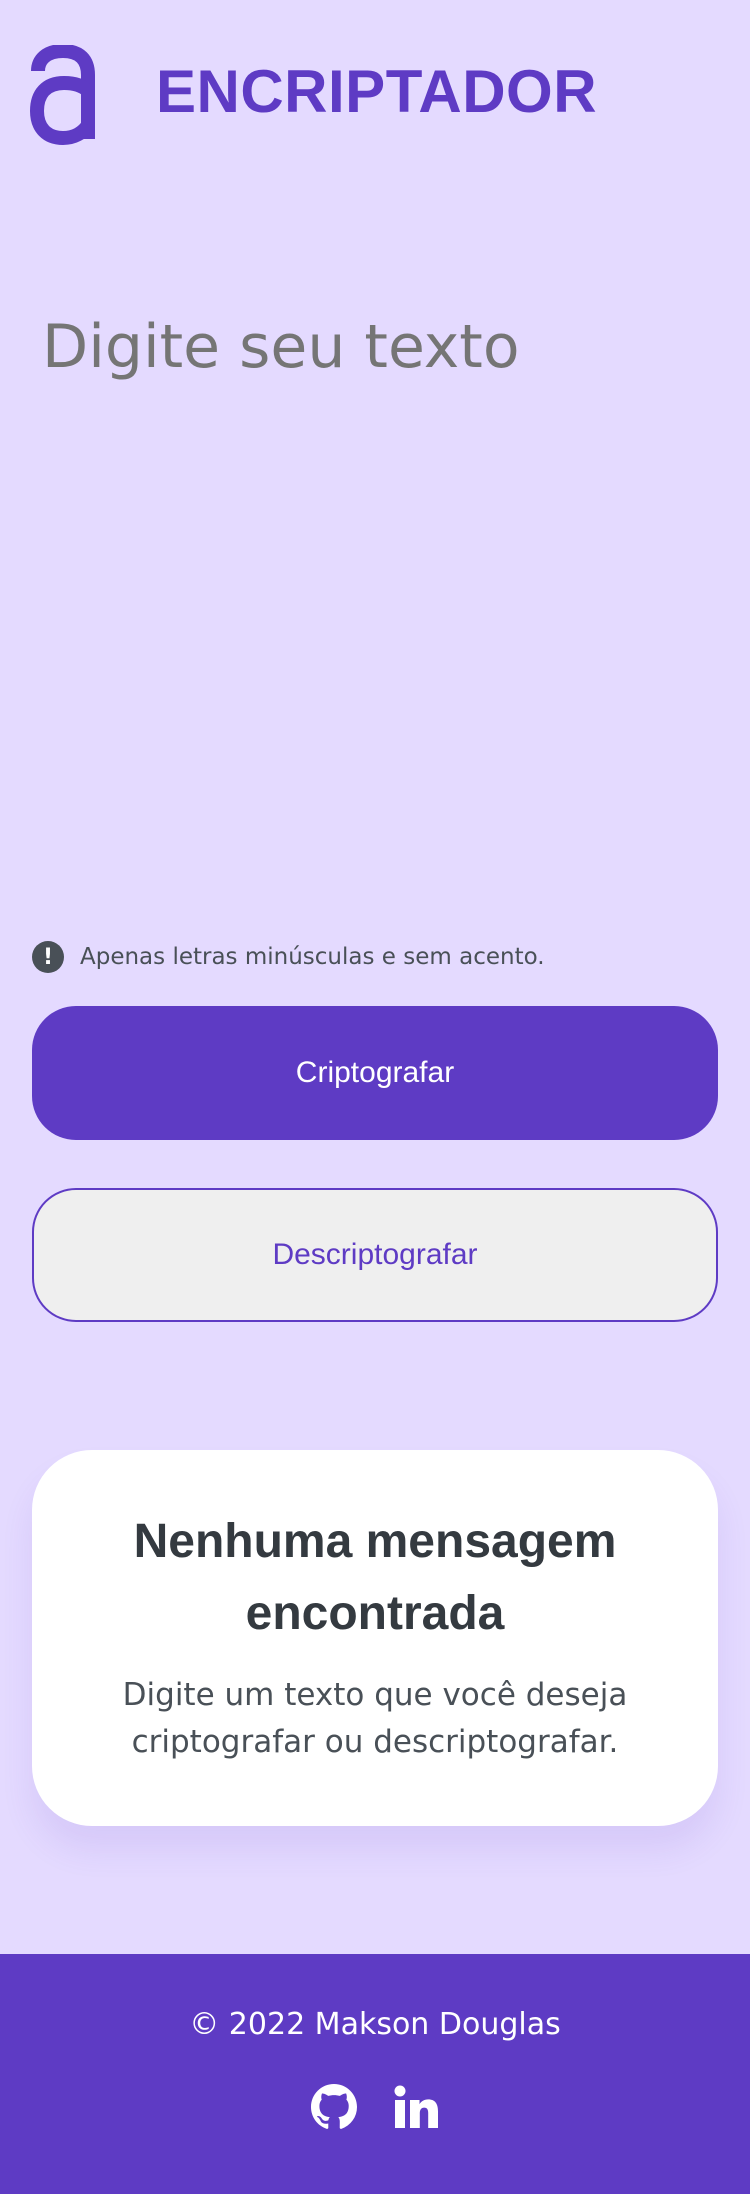  I want to click on github-icon, so click(334, 2107).